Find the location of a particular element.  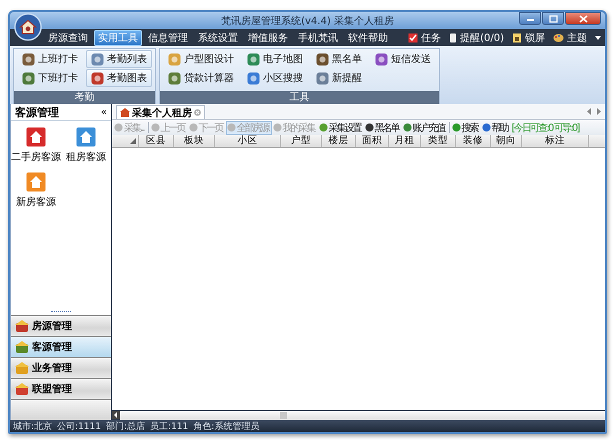

nav-item: 房源管理 is located at coordinates (61, 325).